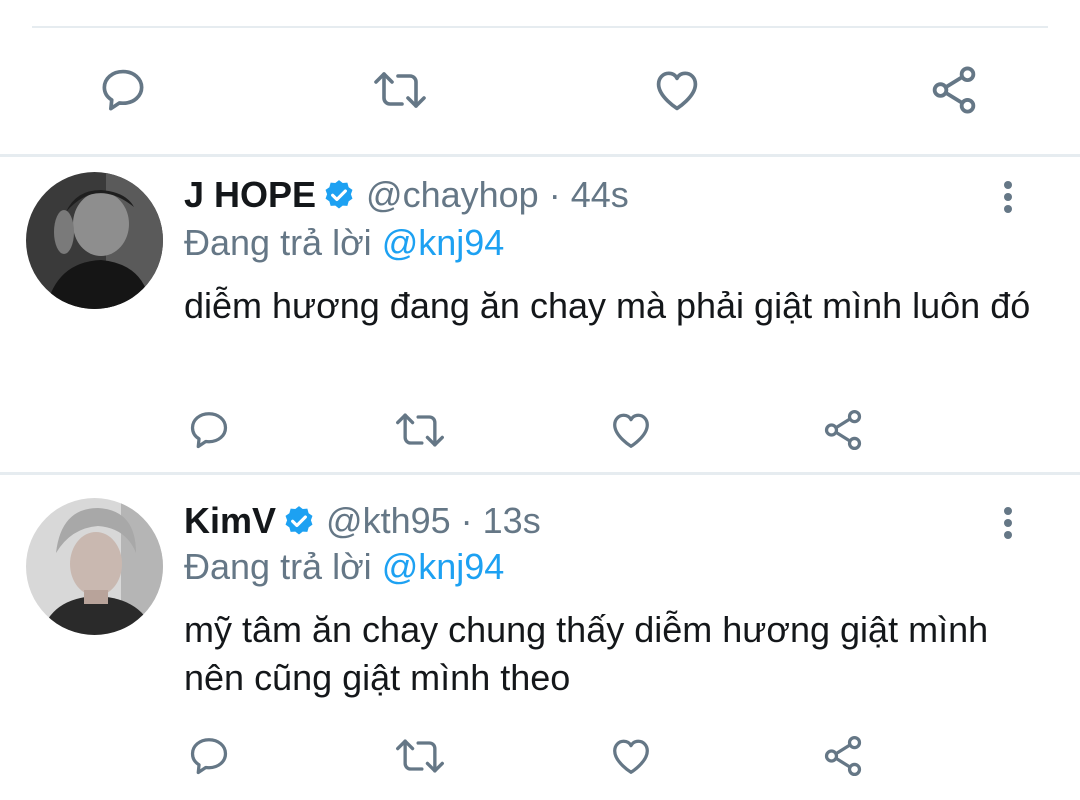 The width and height of the screenshot is (1080, 800). I want to click on timestamp: 13s, so click(512, 521).